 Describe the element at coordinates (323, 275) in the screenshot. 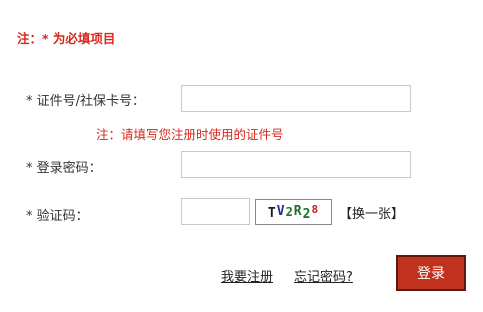

I see `forgot-password-link: 忘记密码?` at that location.